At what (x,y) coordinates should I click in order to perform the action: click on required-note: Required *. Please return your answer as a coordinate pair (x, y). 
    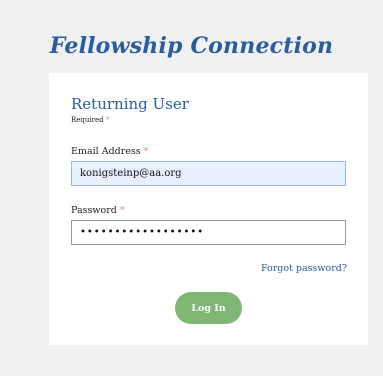
    Looking at the image, I should click on (90, 120).